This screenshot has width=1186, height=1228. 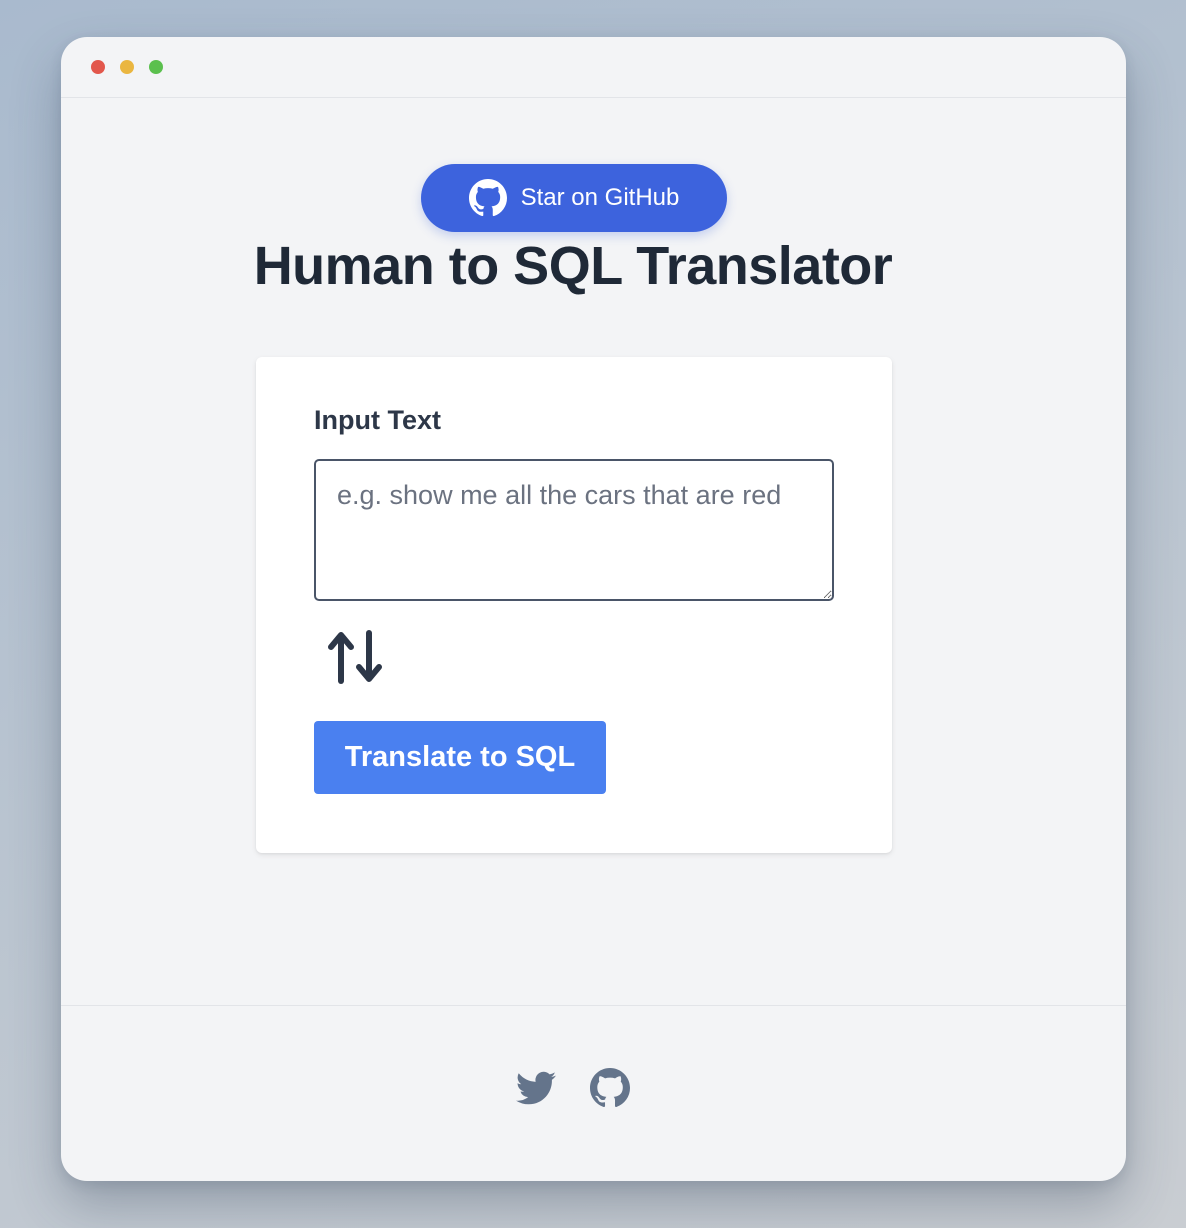 What do you see at coordinates (536, 1088) in the screenshot?
I see `twitter-icon` at bounding box center [536, 1088].